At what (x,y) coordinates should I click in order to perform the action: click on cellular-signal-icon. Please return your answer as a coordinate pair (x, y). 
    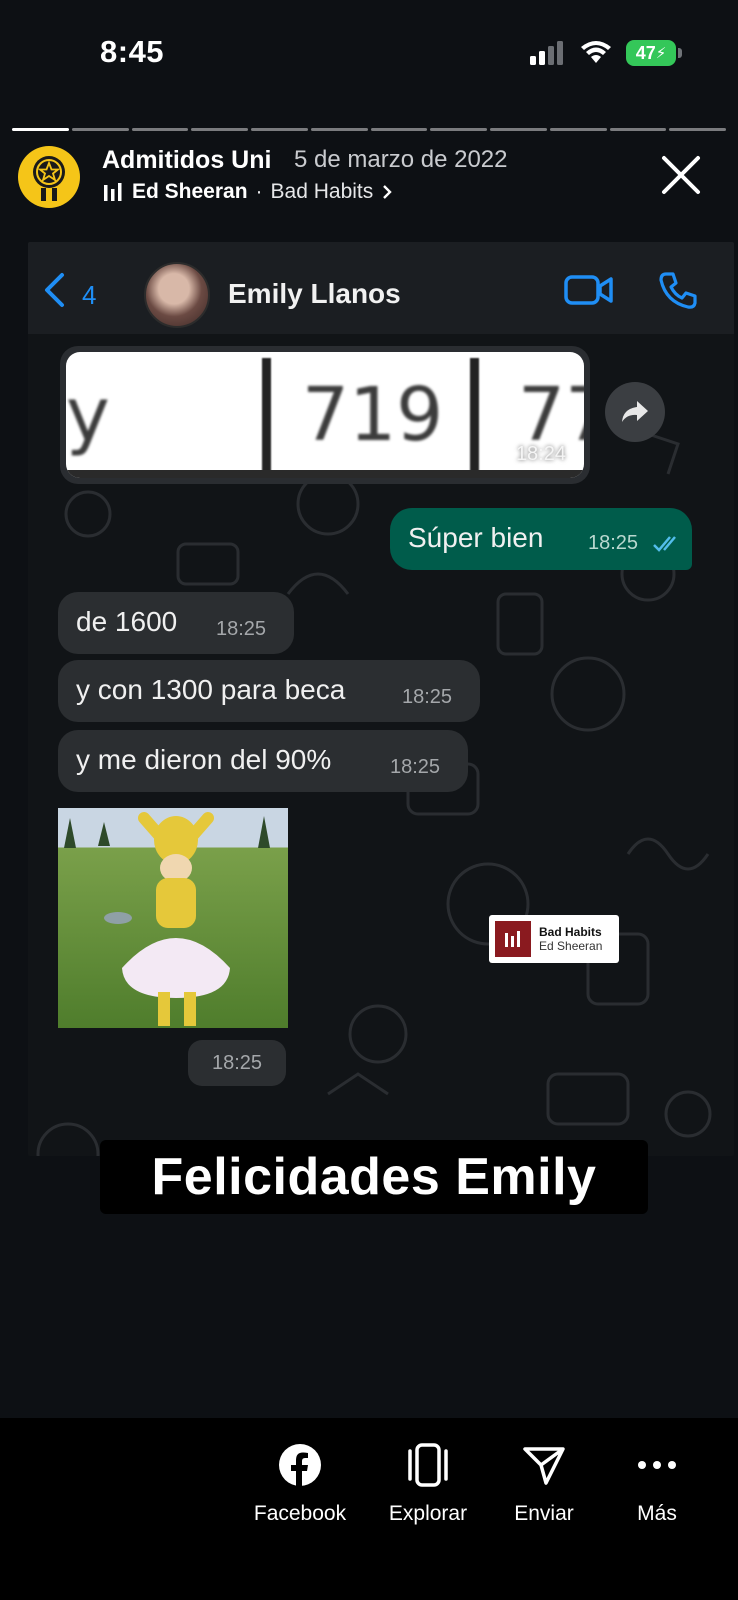
    Looking at the image, I should click on (546, 53).